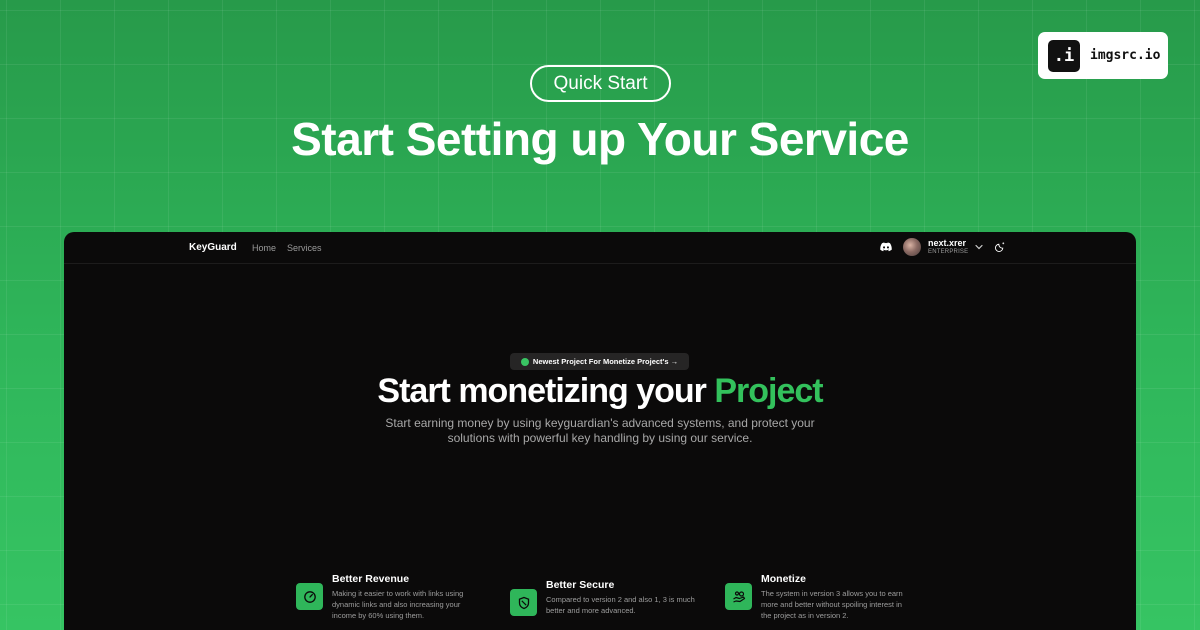 The image size is (1200, 630). What do you see at coordinates (580, 585) in the screenshot?
I see `feature-title: Better Secure` at bounding box center [580, 585].